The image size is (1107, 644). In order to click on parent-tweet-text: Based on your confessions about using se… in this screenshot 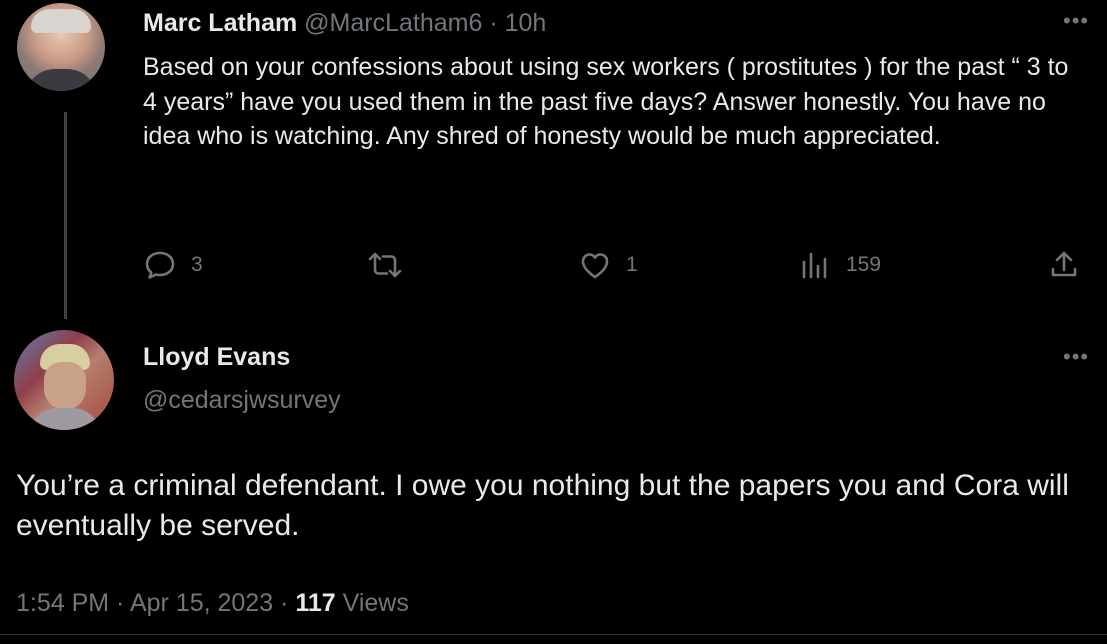, I will do `click(606, 101)`.